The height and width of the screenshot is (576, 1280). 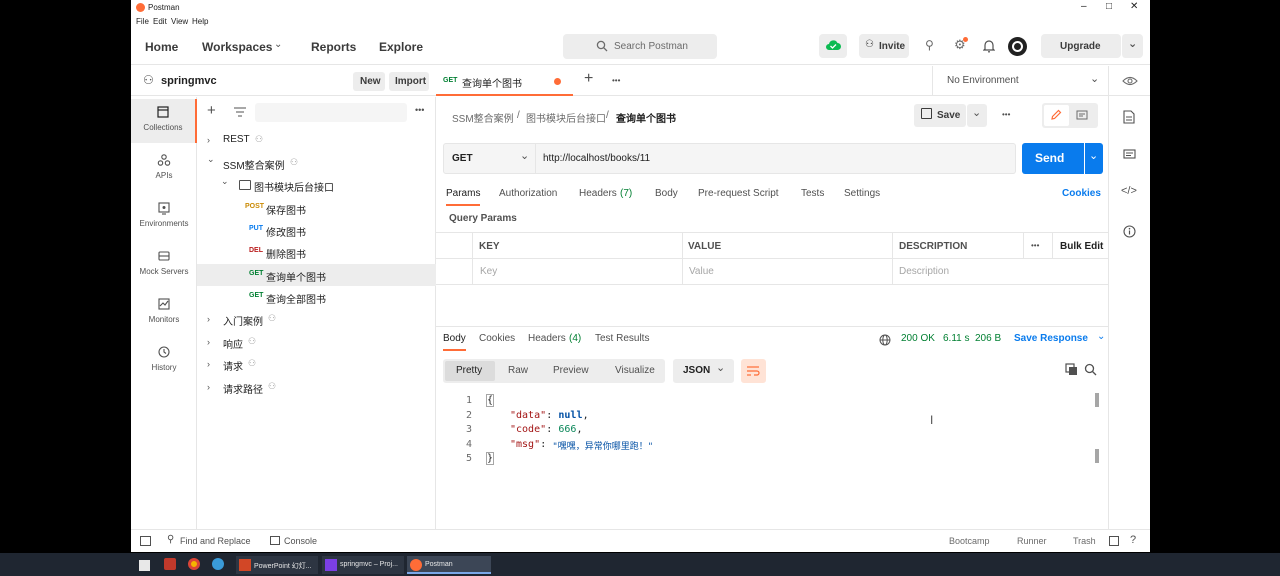 What do you see at coordinates (145, 541) in the screenshot?
I see `sidebar-toggle-icon` at bounding box center [145, 541].